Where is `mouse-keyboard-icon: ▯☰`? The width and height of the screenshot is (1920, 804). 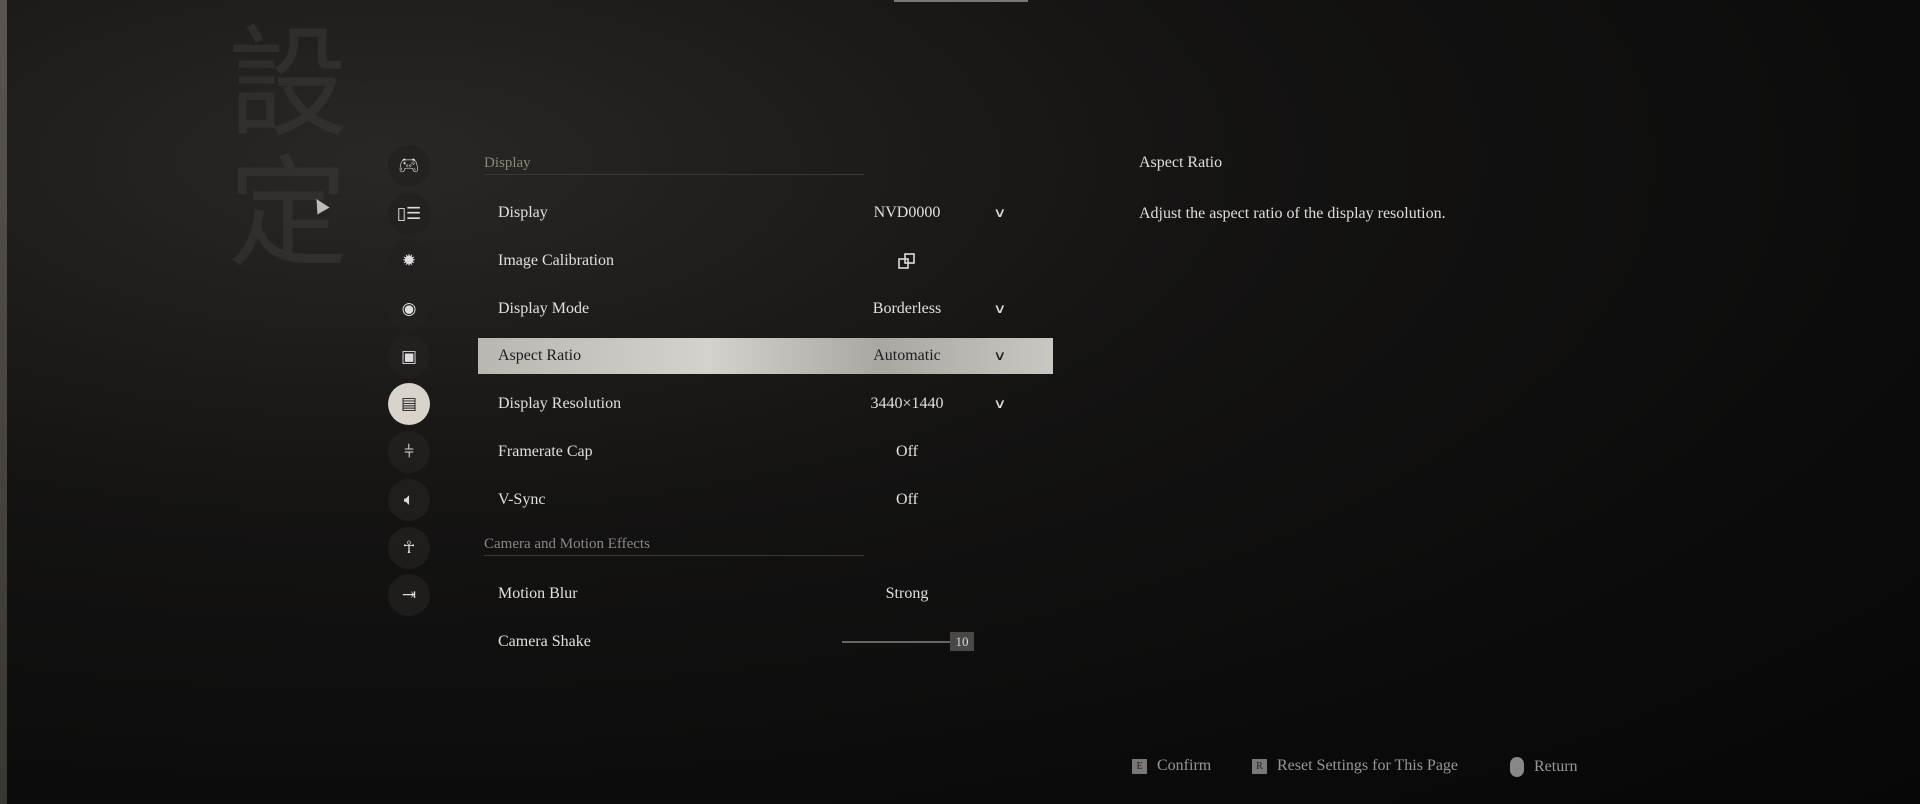
mouse-keyboard-icon: ▯☰ is located at coordinates (409, 213).